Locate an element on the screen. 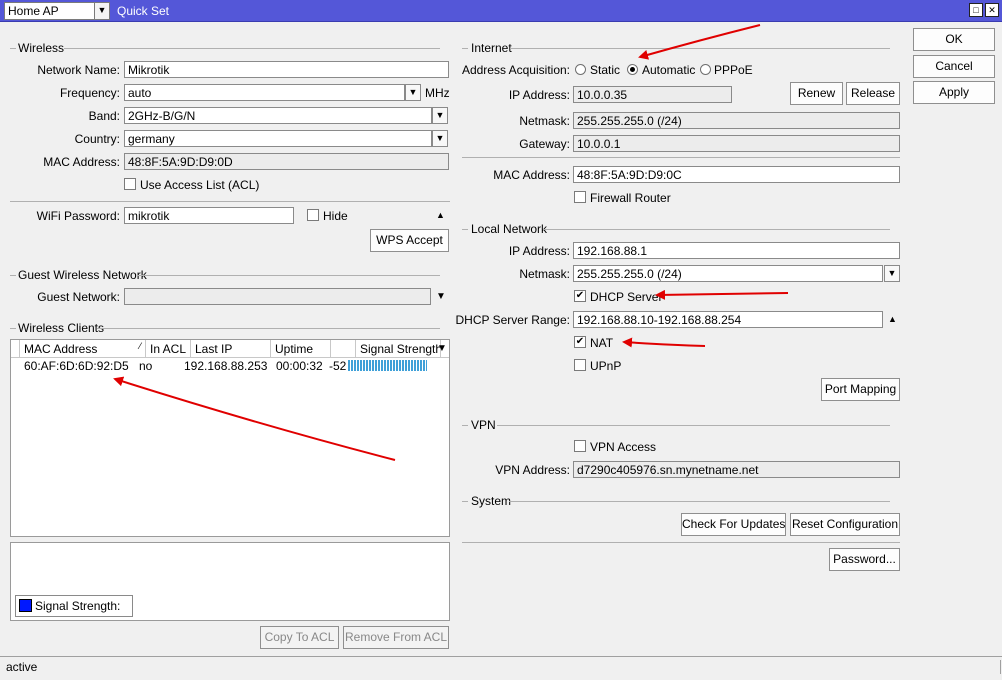  radio-pppoe is located at coordinates (705, 69).